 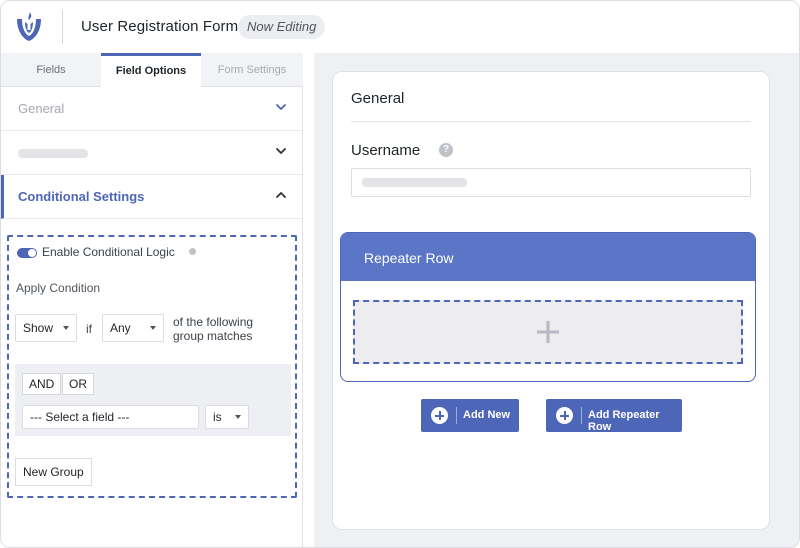 What do you see at coordinates (58, 288) in the screenshot?
I see `apply-condition-label: Apply Condition` at bounding box center [58, 288].